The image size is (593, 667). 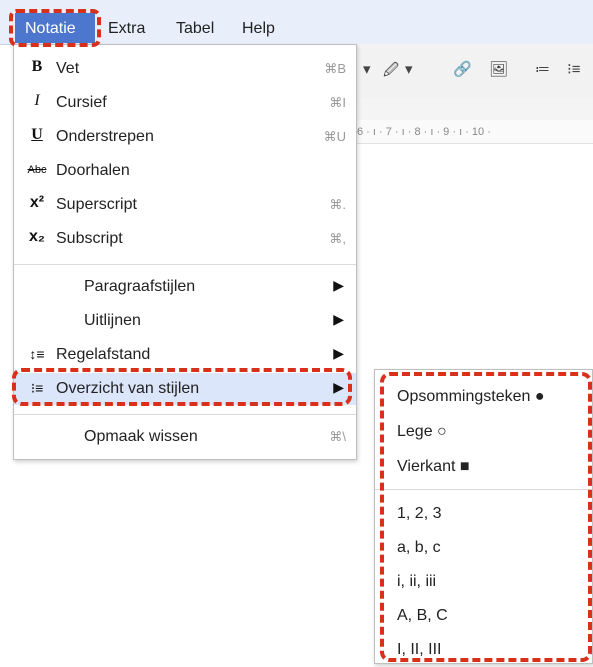 What do you see at coordinates (296, 22) in the screenshot?
I see `menu-bar: Notatie Extra Tabel Help` at bounding box center [296, 22].